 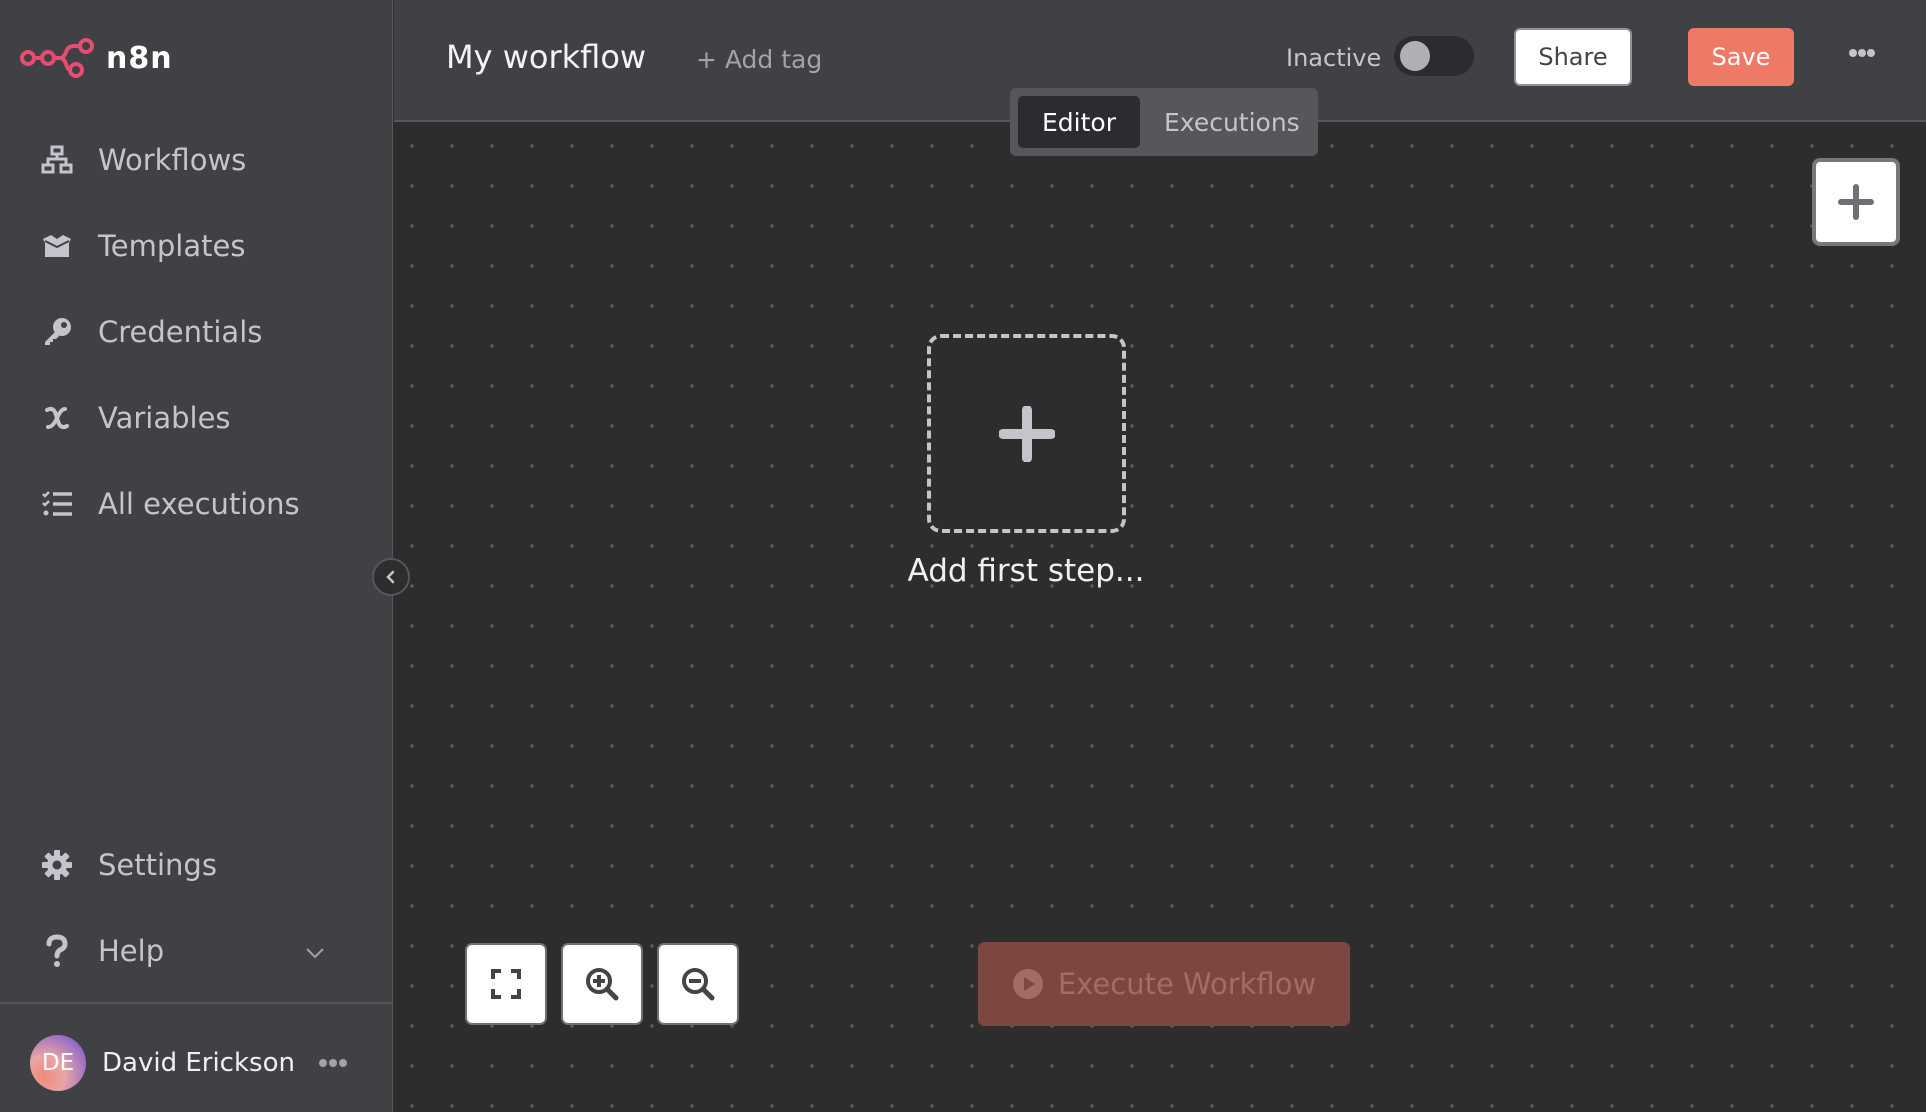 I want to click on zoom-to-fit-button, so click(x=506, y=984).